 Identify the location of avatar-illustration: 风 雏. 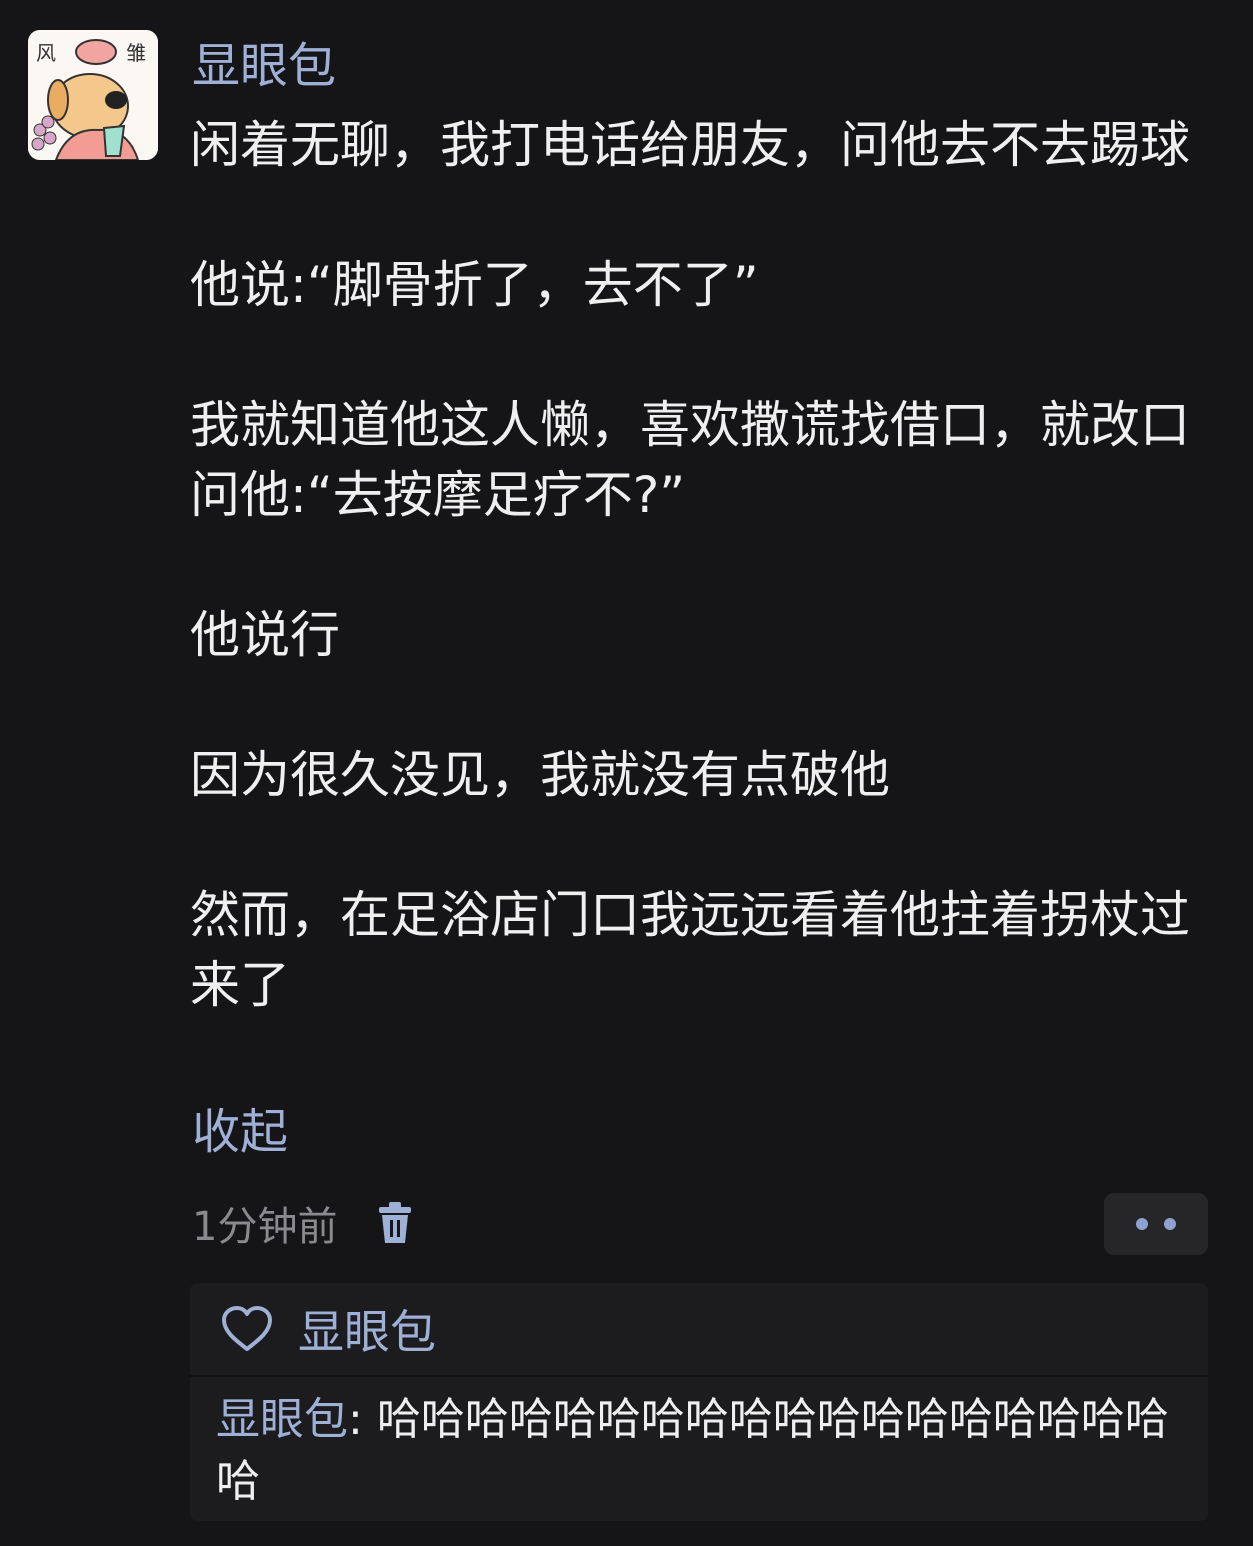
(93, 95).